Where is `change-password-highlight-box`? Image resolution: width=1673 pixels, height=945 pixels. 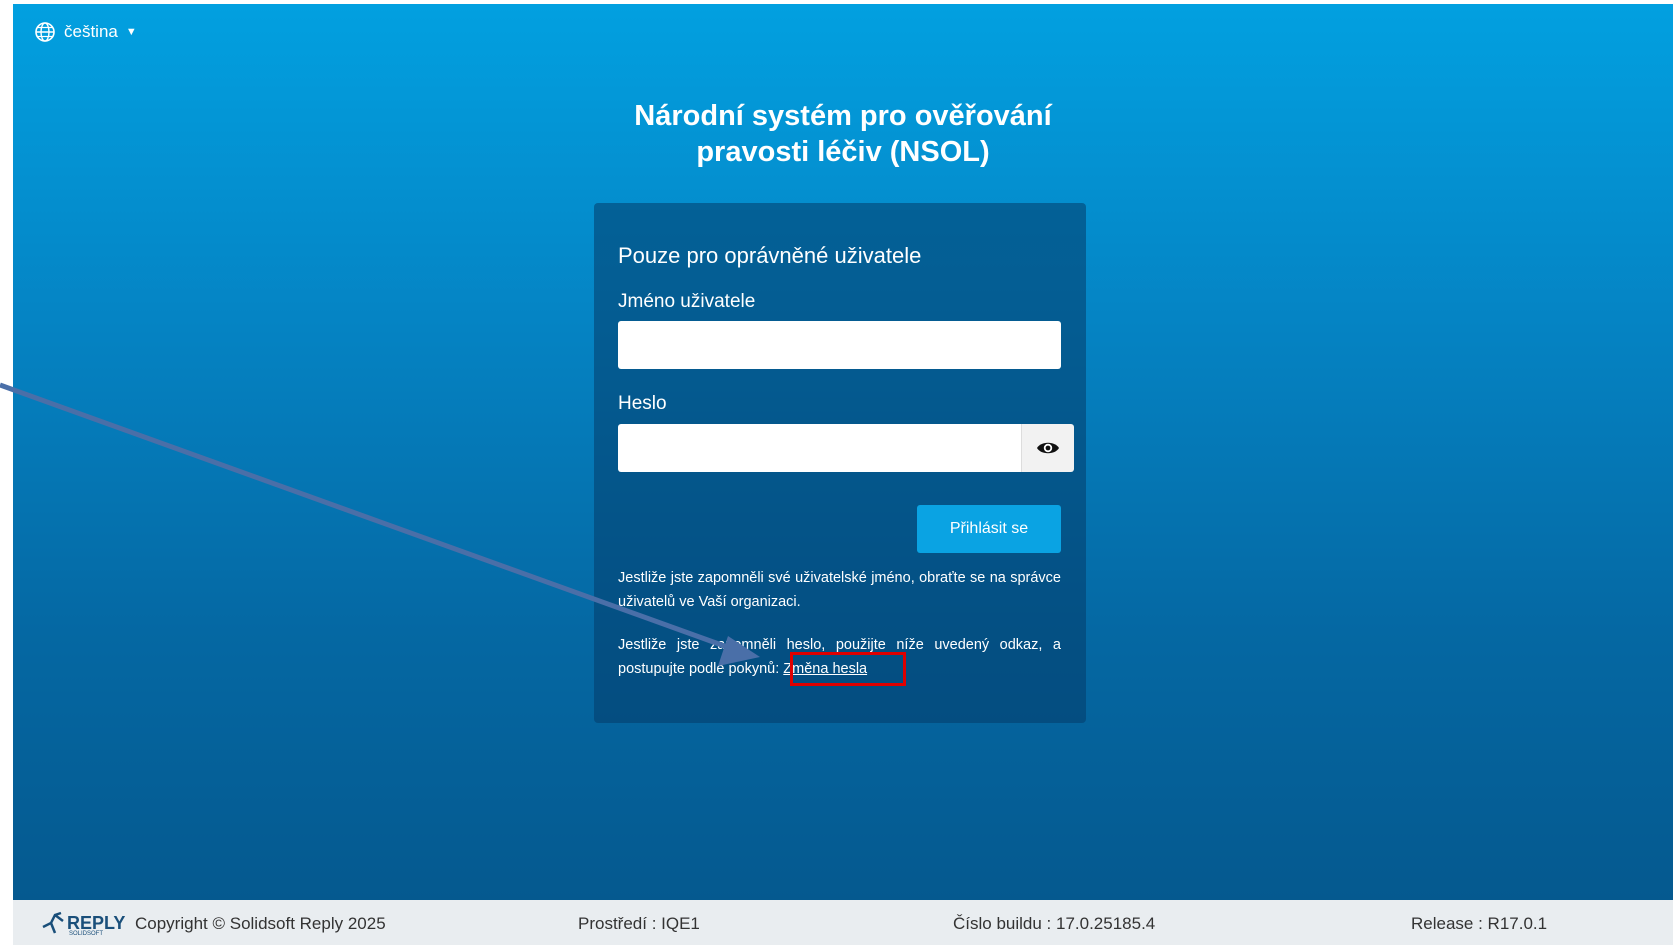
change-password-highlight-box is located at coordinates (848, 669).